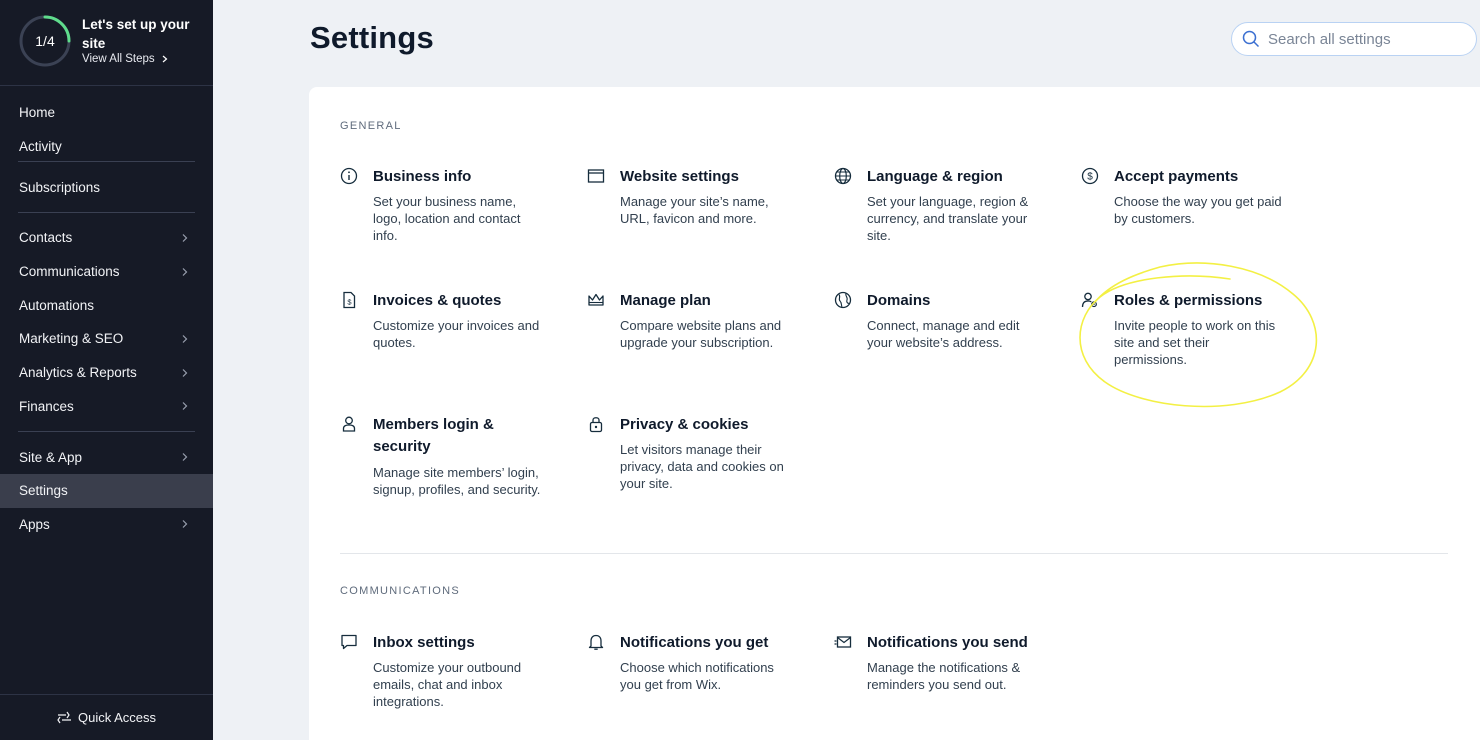 The width and height of the screenshot is (1480, 740). What do you see at coordinates (433, 435) in the screenshot?
I see `setting-title: Members login & security` at bounding box center [433, 435].